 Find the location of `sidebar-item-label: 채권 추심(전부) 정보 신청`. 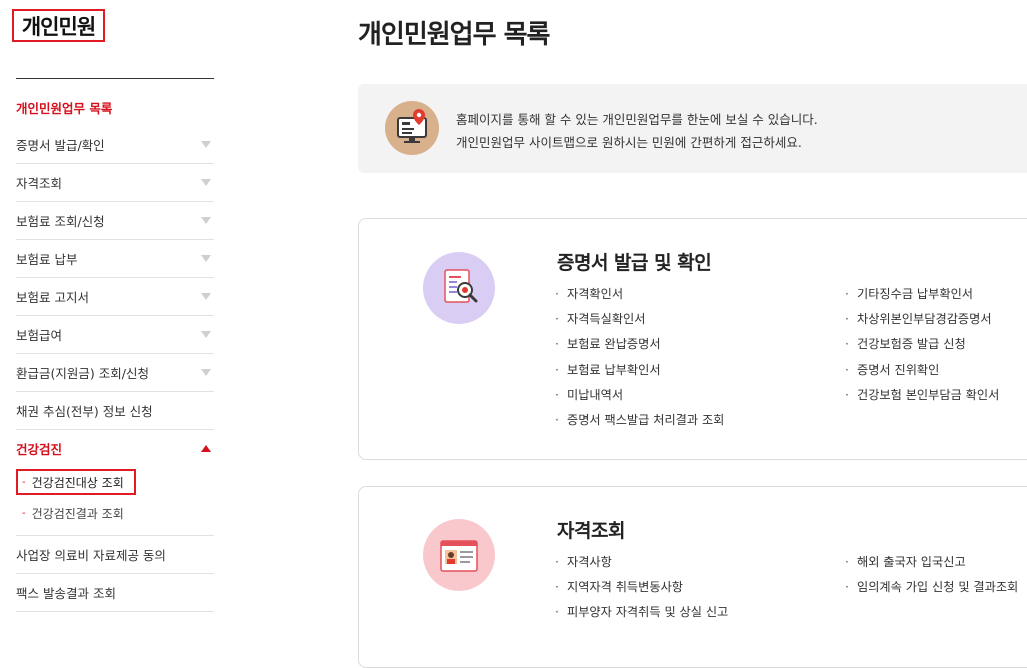

sidebar-item-label: 채권 추심(전부) 정보 신청 is located at coordinates (84, 411).